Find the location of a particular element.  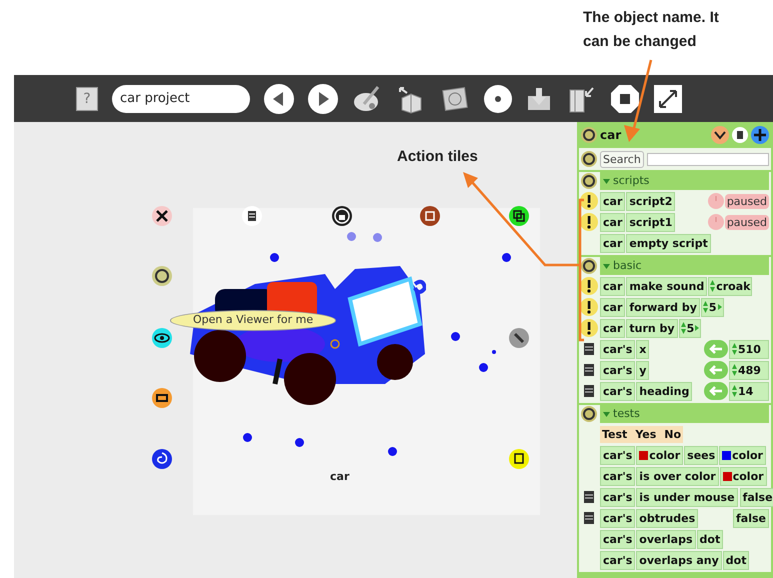

tile: forward by is located at coordinates (663, 307).